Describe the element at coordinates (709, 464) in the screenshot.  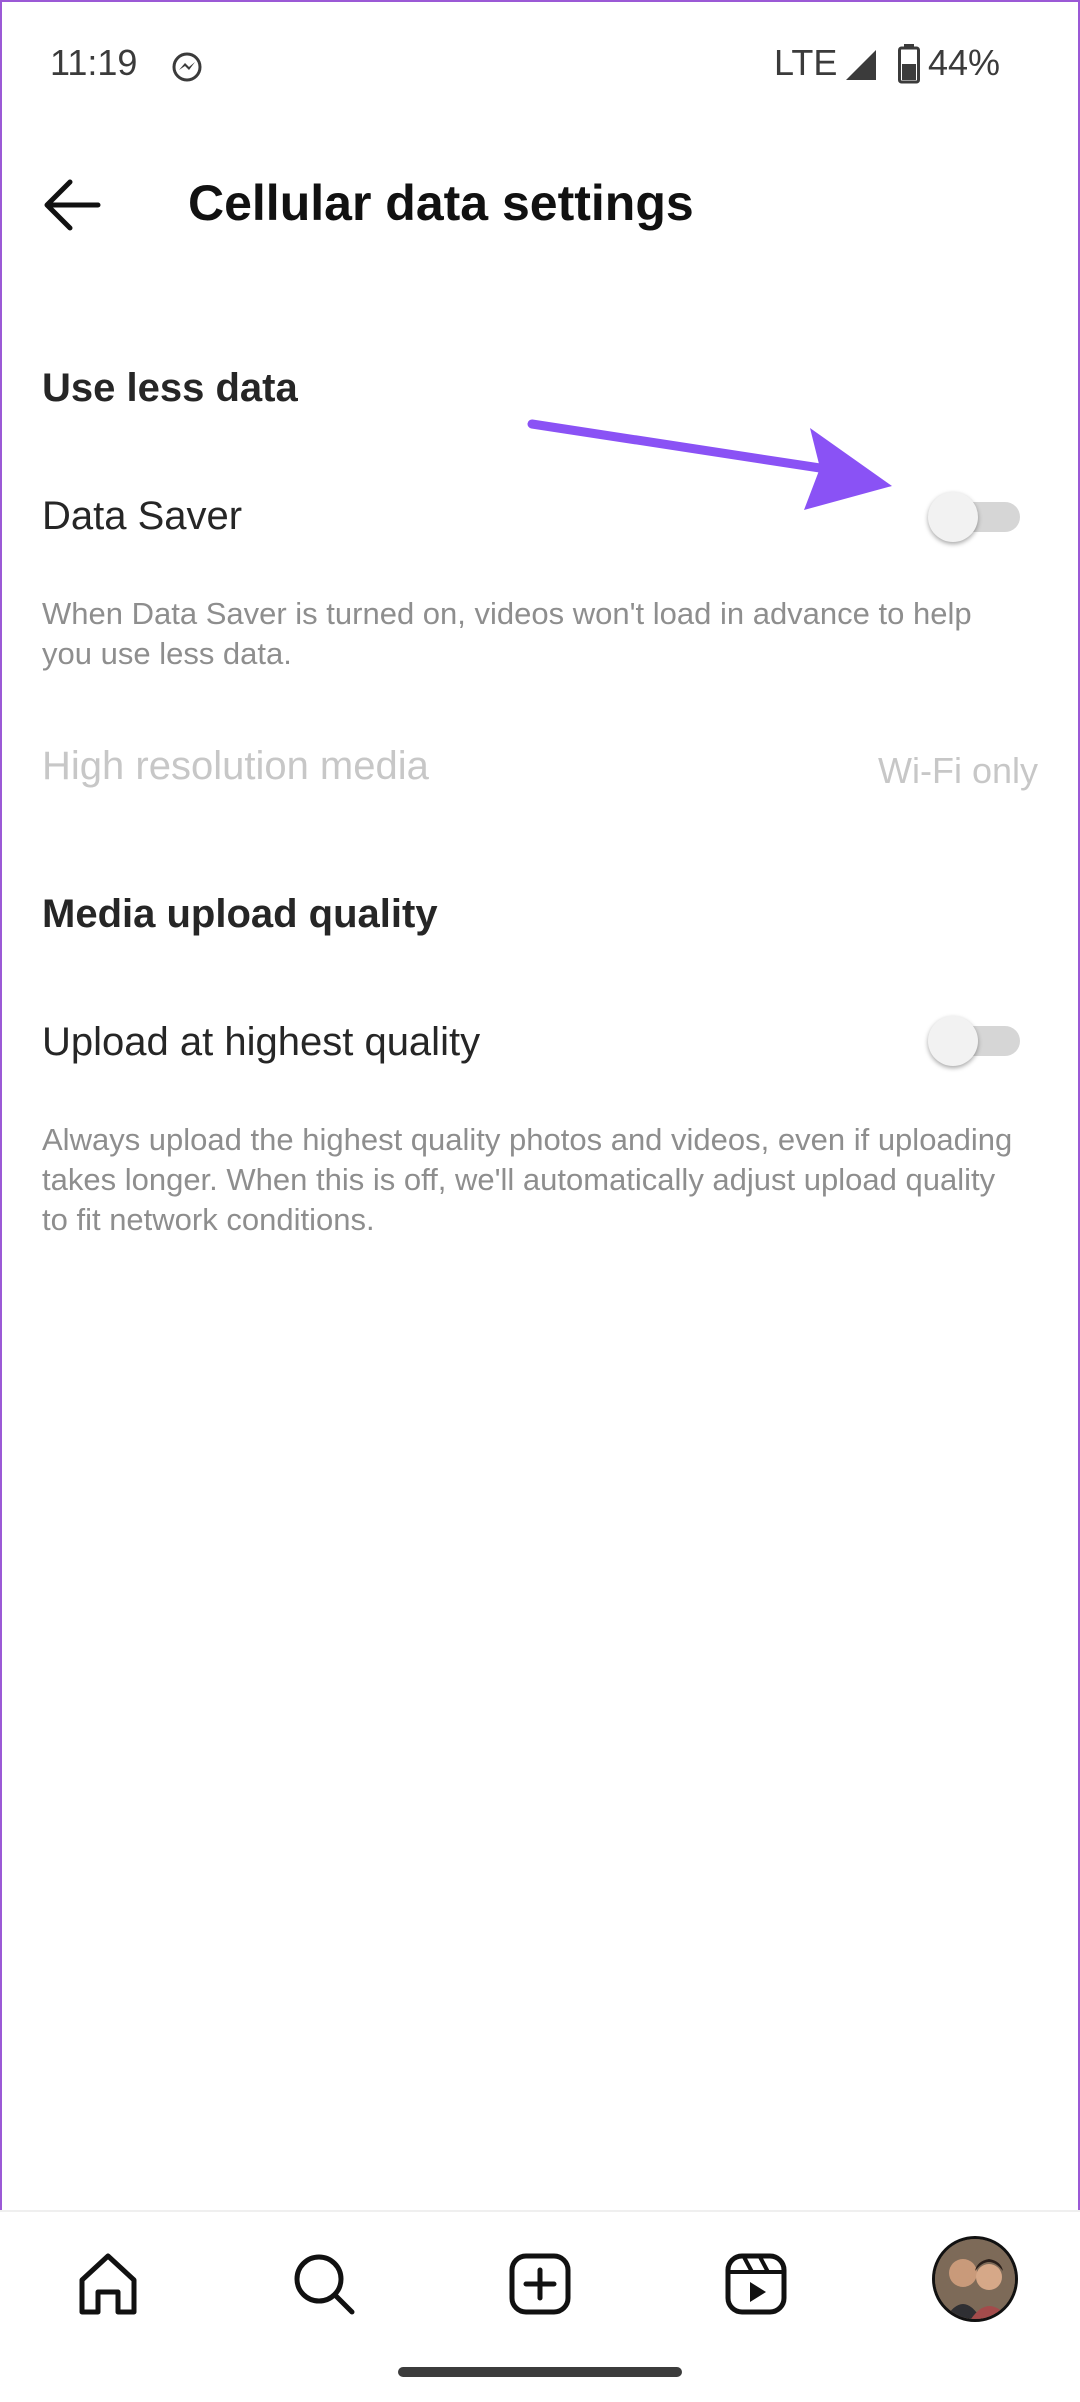
I see `annotation-arrow-icon` at that location.